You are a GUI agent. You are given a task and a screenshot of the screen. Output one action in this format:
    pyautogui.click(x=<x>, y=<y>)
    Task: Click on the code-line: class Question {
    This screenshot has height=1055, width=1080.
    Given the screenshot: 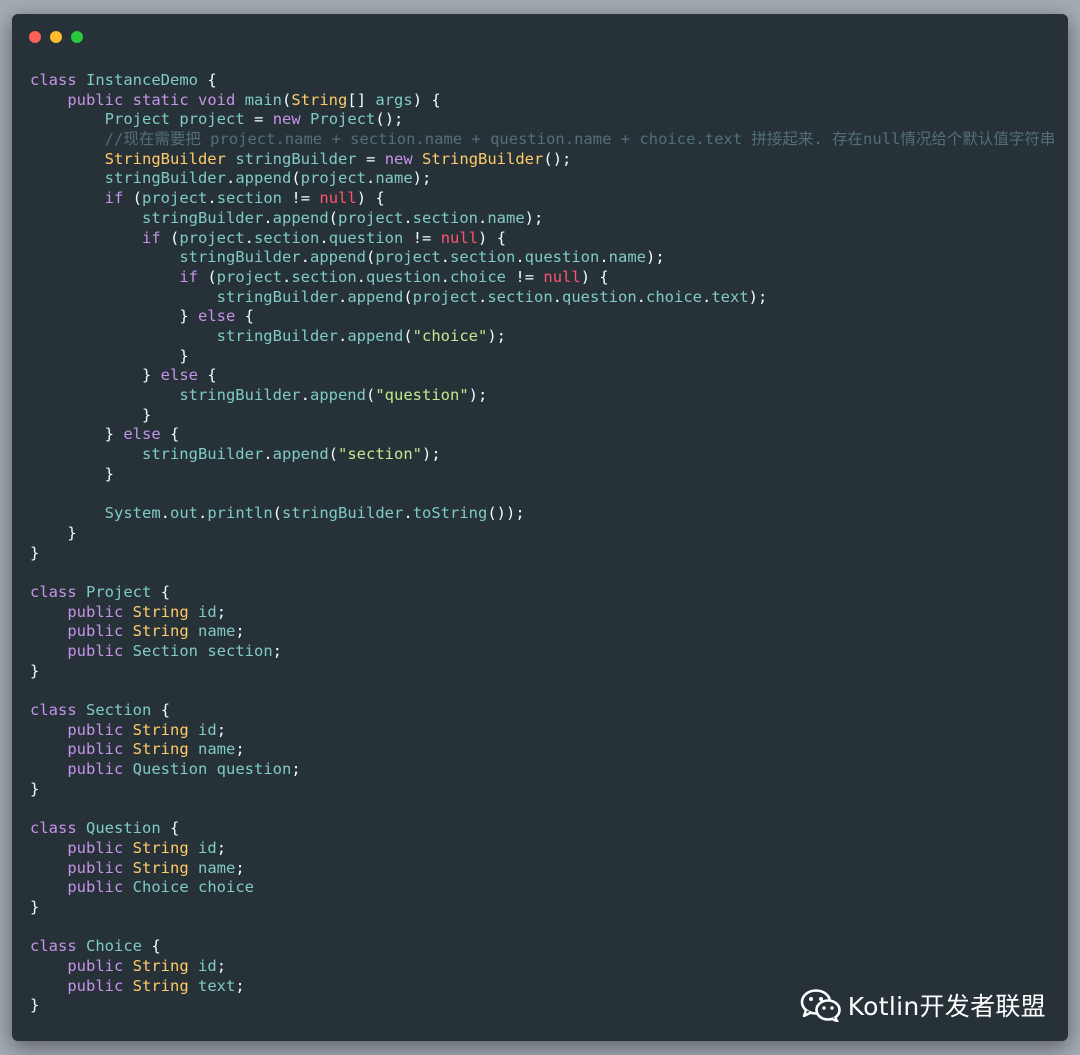 What is the action you would take?
    pyautogui.click(x=105, y=828)
    